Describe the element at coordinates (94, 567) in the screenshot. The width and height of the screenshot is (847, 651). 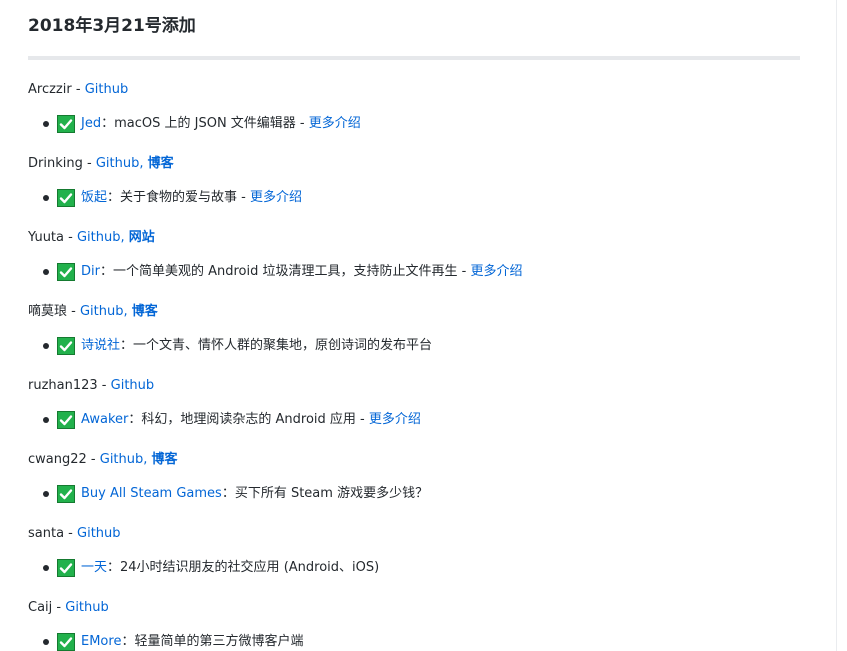
I see `app-name-link: 一天` at that location.